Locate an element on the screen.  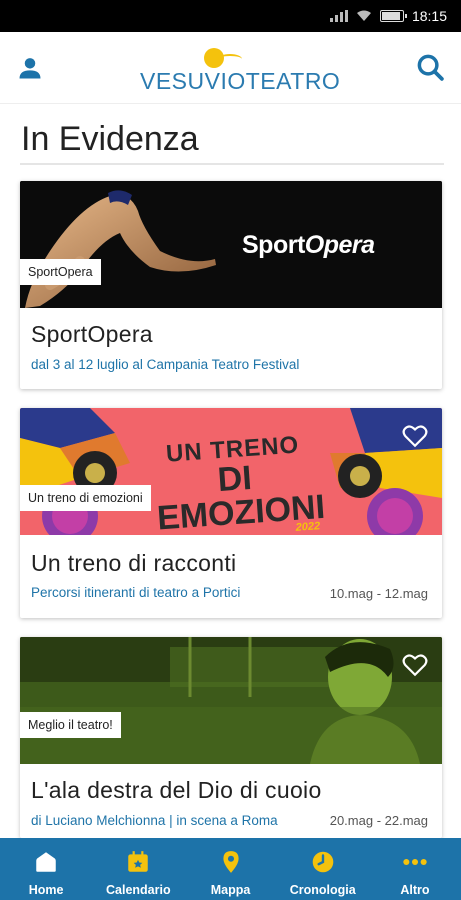
clock-icon is located at coordinates (322, 862).